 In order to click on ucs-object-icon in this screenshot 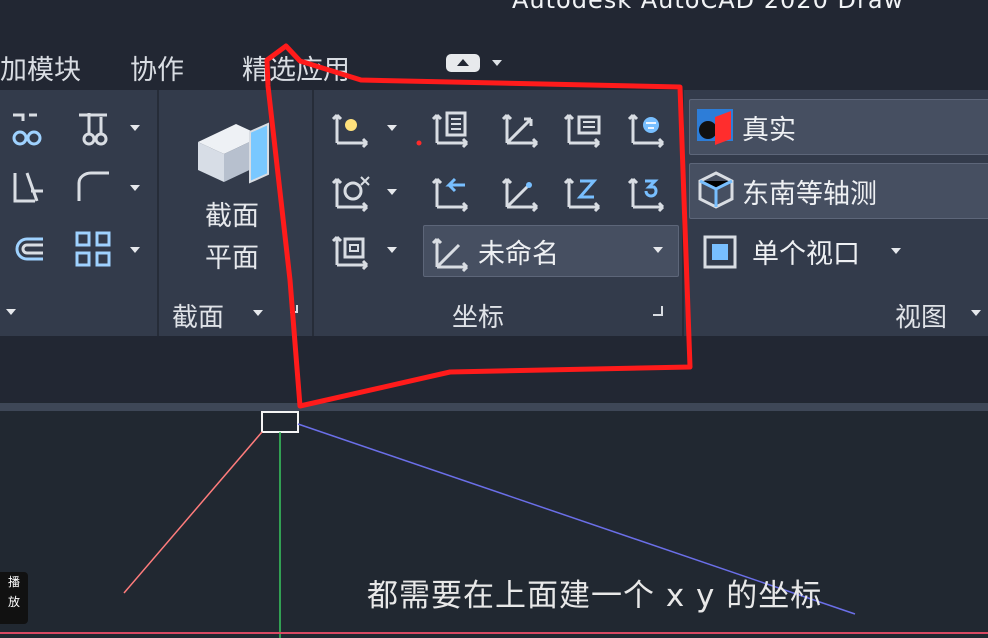, I will do `click(648, 128)`.